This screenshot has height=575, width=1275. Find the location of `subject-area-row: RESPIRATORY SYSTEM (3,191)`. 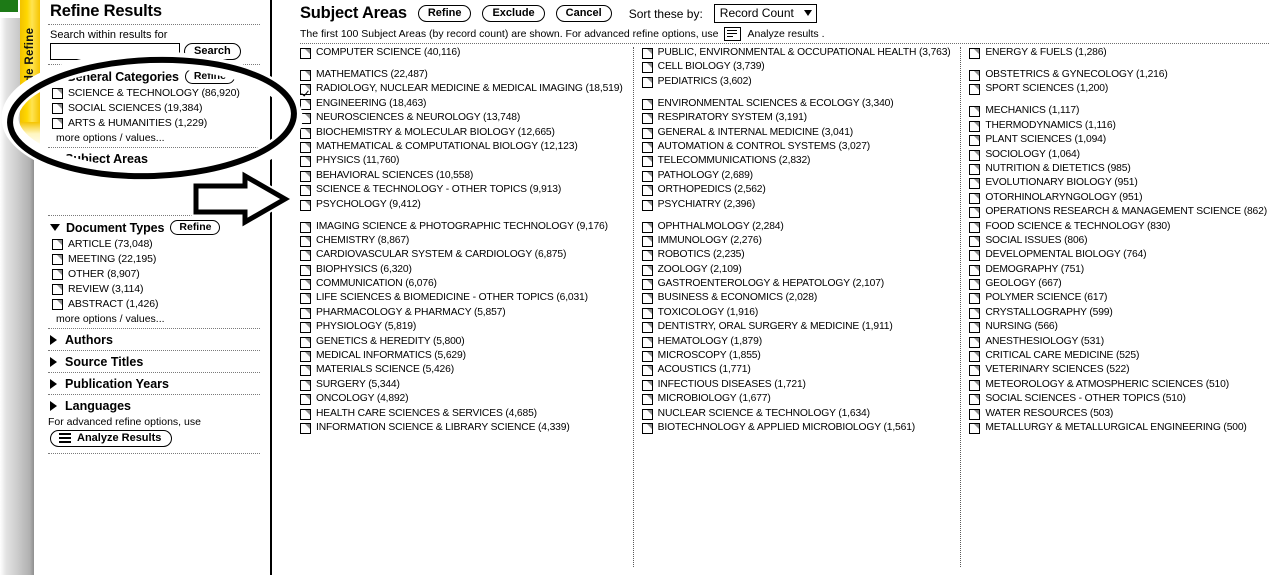

subject-area-row: RESPIRATORY SYSTEM (3,191) is located at coordinates (798, 118).